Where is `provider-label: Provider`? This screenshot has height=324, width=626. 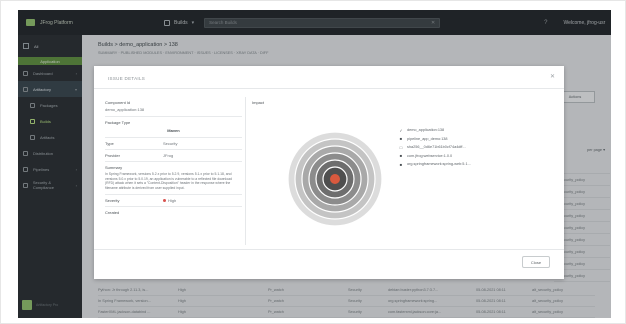
provider-label: Provider is located at coordinates (112, 155).